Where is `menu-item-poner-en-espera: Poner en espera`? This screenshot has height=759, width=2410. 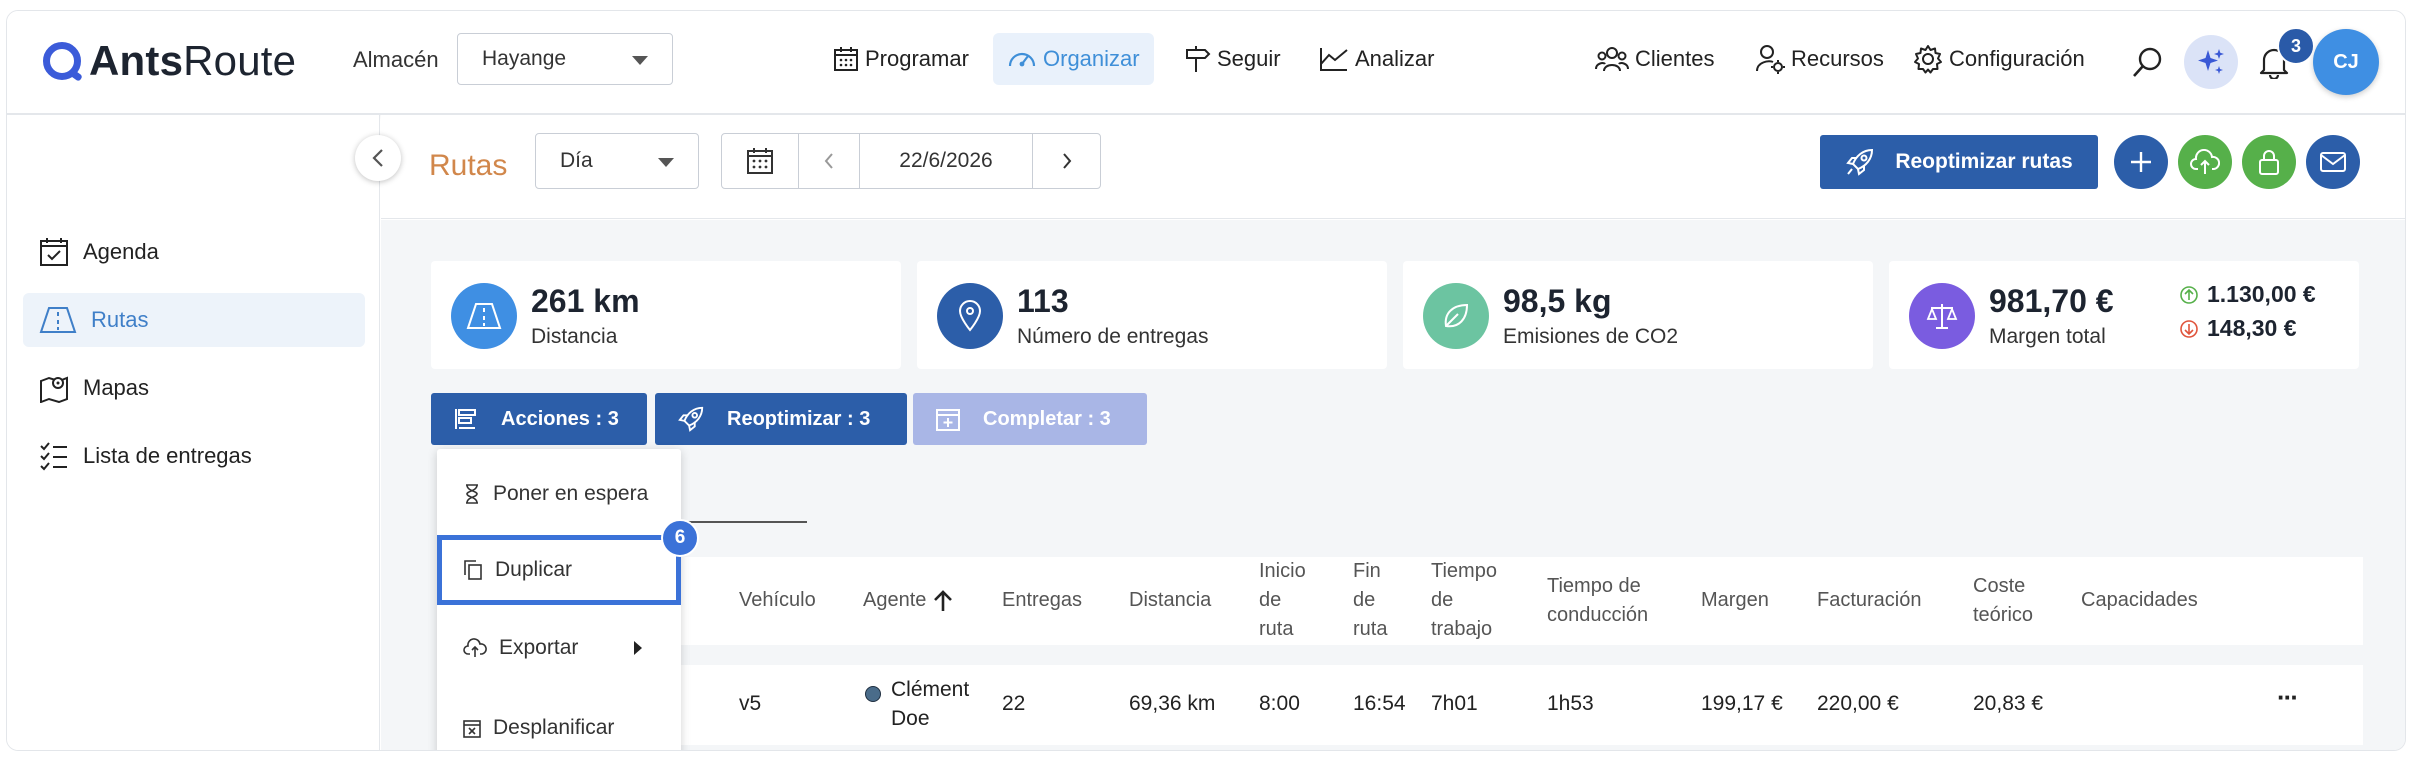 menu-item-poner-en-espera: Poner en espera is located at coordinates (559, 494).